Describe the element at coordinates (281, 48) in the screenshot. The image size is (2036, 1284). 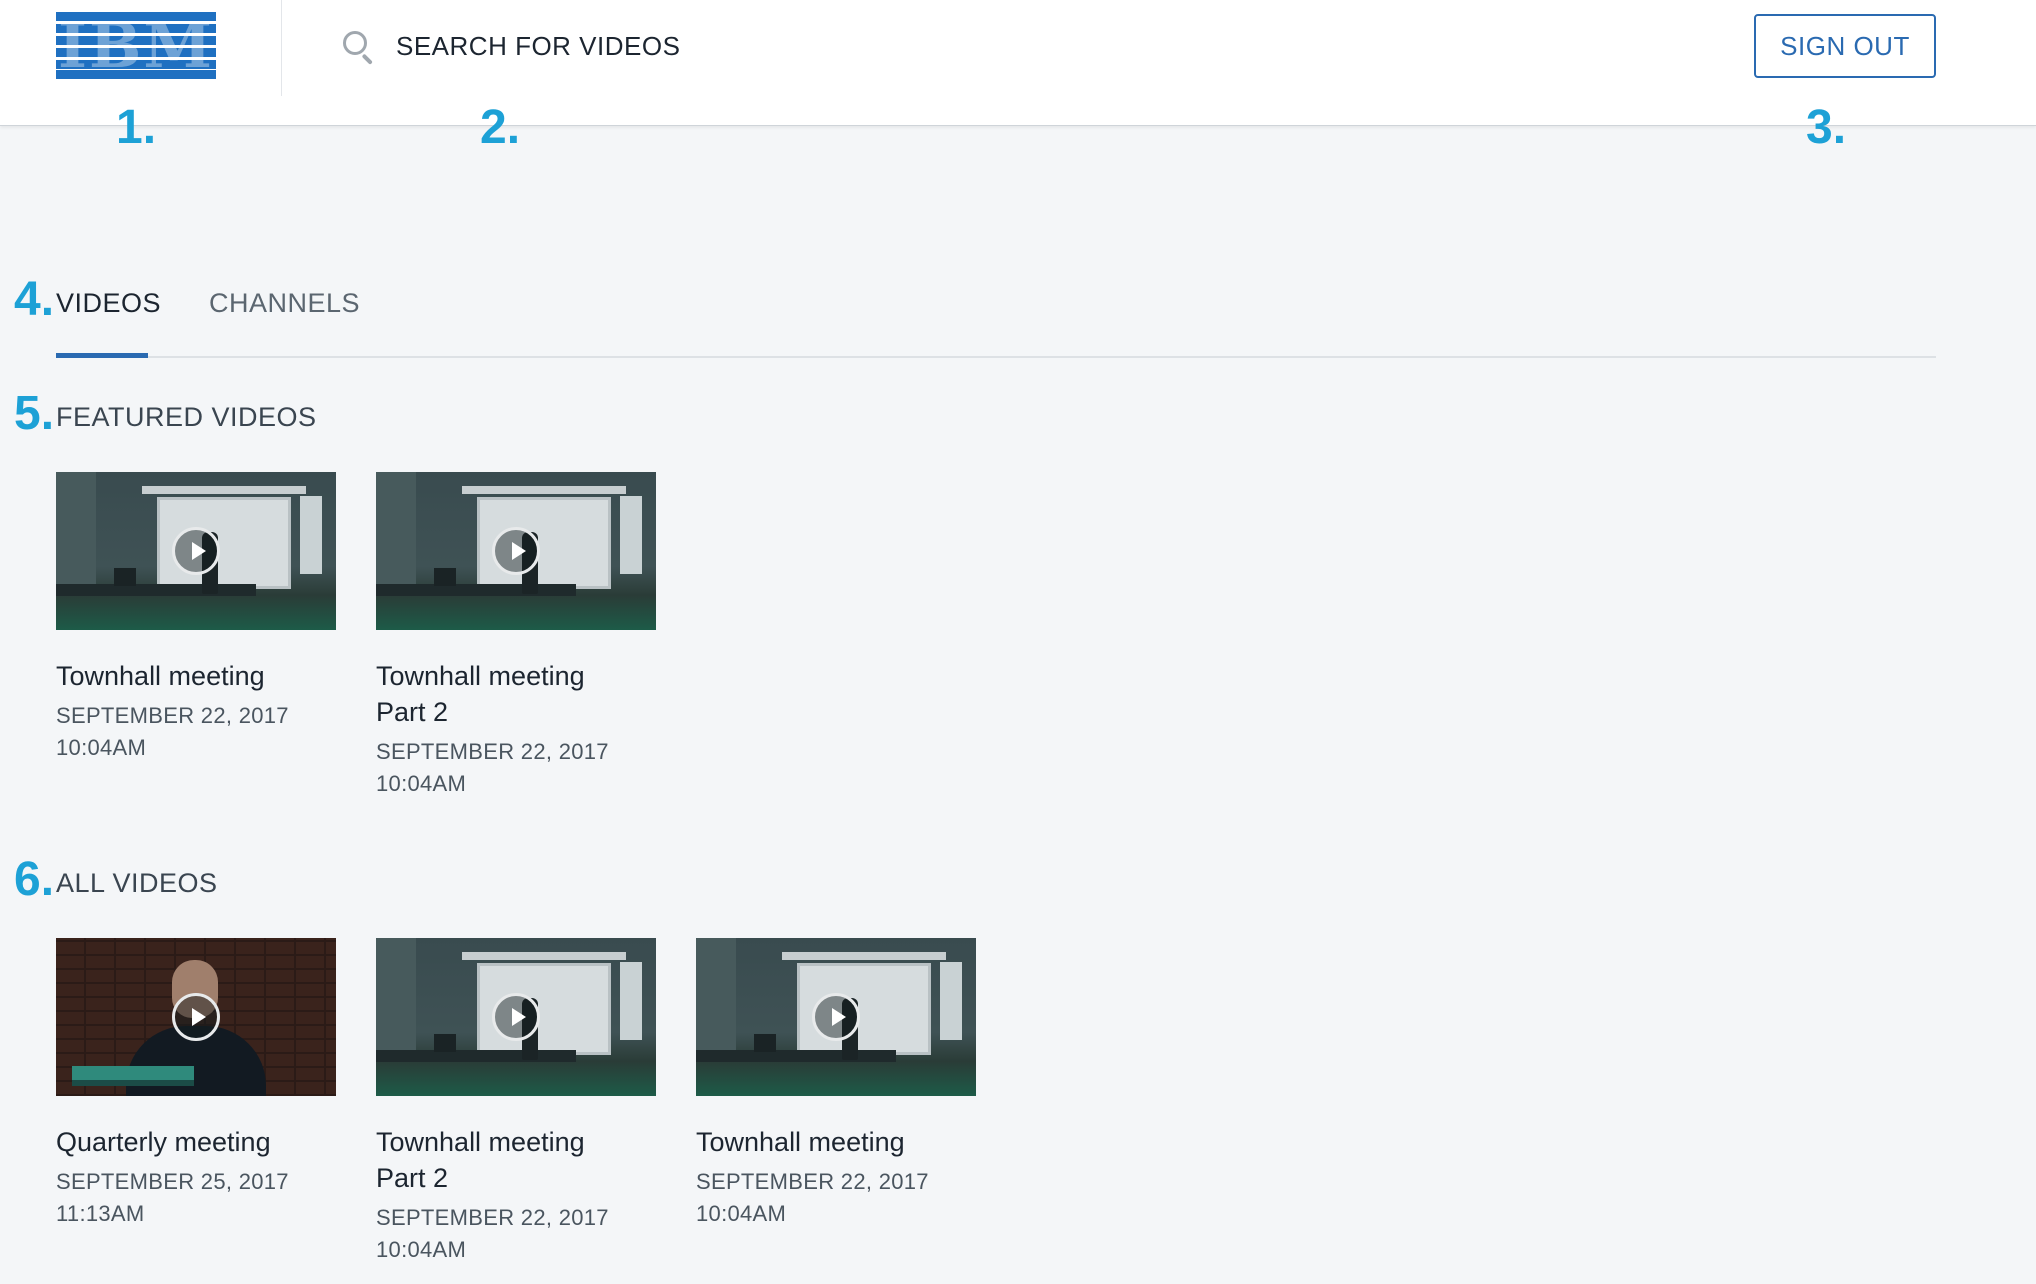
I see `header-divider` at that location.